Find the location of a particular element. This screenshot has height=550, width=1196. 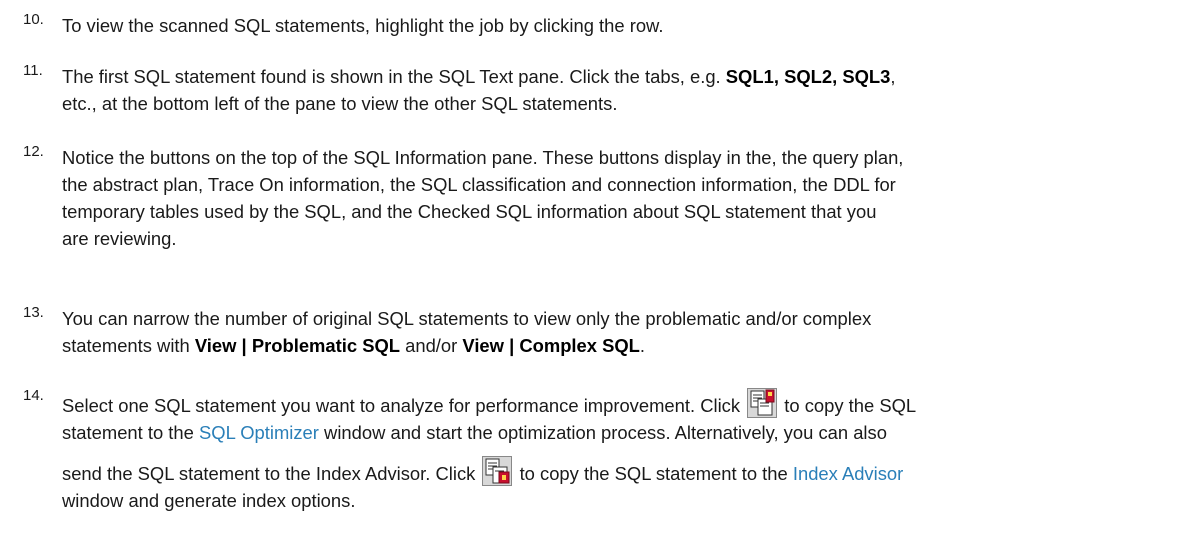

menu-path-problematic-sql: View | Problematic SQL is located at coordinates (297, 345).